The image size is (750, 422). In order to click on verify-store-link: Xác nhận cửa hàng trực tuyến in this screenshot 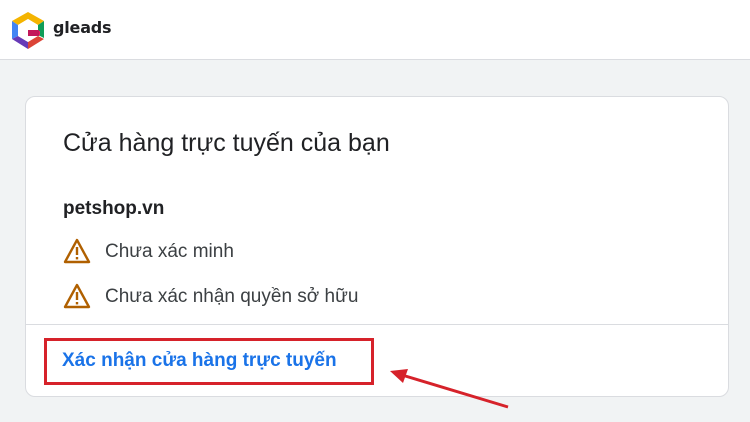, I will do `click(199, 361)`.